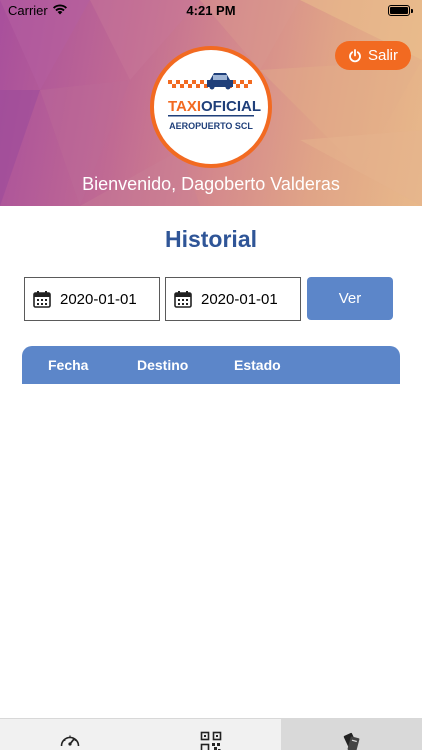 This screenshot has height=750, width=422. I want to click on taxi-oficial-logo: TAXI OFICIAL AEROPUERTO SCL, so click(211, 107).